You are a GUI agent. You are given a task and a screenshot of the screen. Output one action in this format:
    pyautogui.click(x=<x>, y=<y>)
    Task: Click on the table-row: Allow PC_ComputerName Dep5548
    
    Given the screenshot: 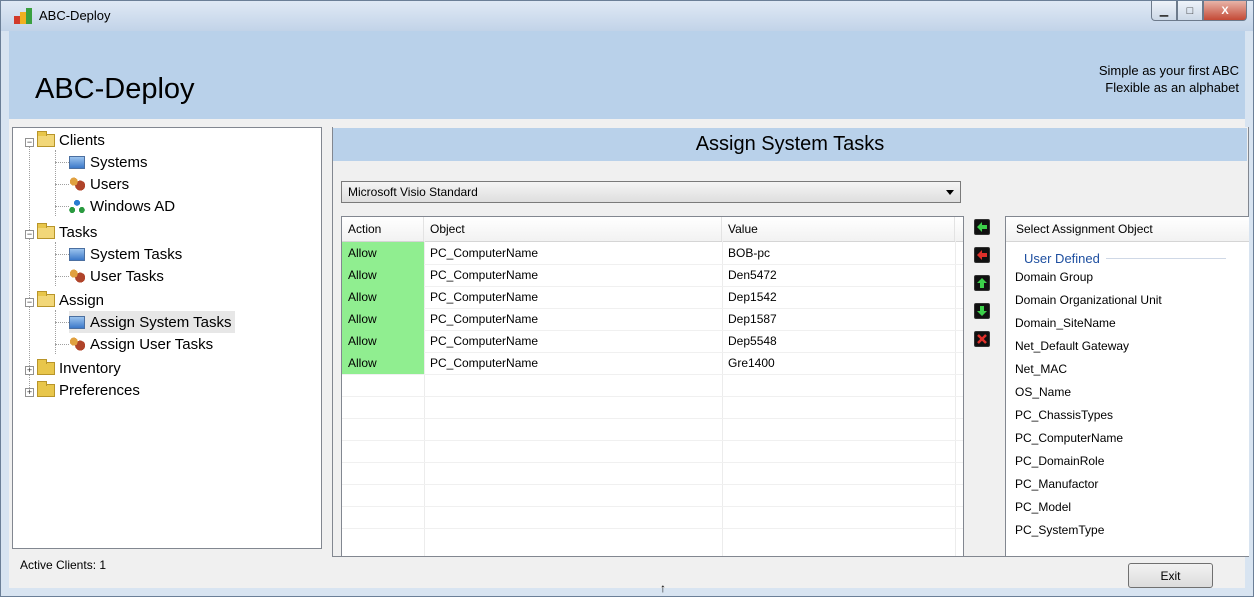 What is the action you would take?
    pyautogui.click(x=652, y=341)
    